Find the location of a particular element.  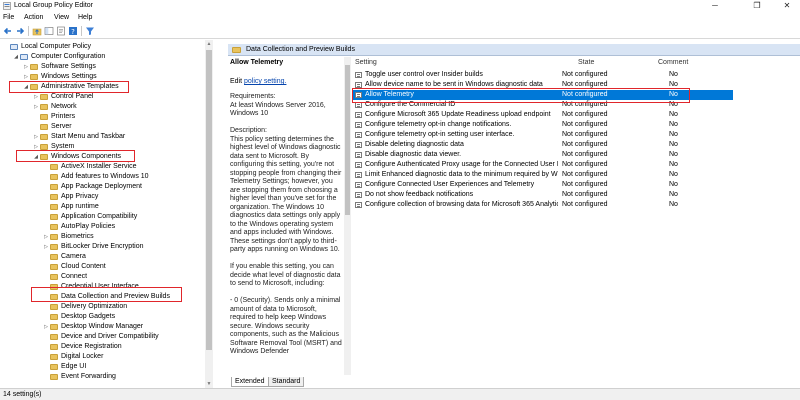

tab-standard: Standard is located at coordinates (286, 382).